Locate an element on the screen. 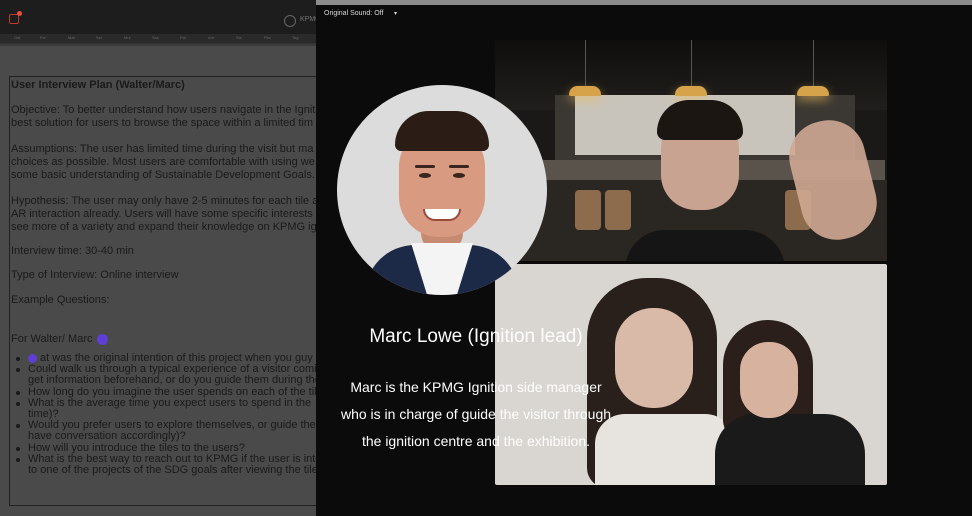 This screenshot has width=972, height=516. ruler-mark: Pal is located at coordinates (183, 37).